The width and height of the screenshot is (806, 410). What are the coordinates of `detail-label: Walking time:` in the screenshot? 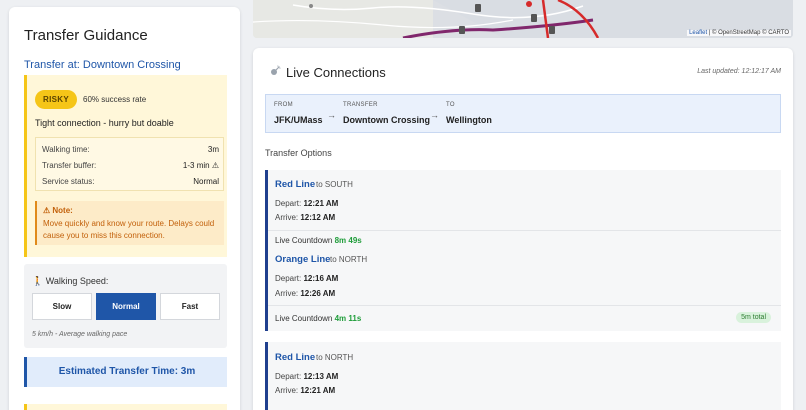 It's located at (66, 149).